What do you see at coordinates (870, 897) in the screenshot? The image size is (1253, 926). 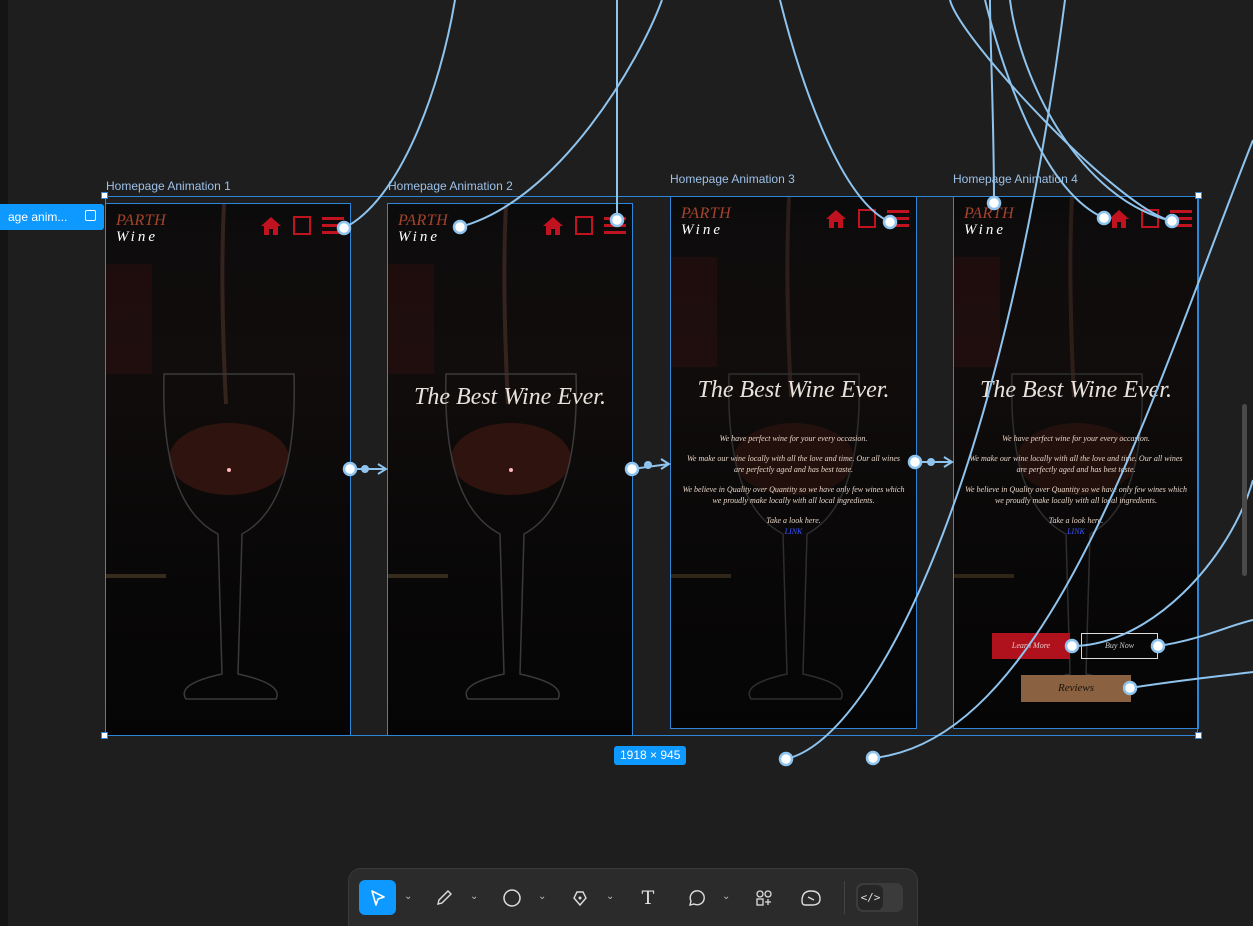 I see `code-icon: </>` at bounding box center [870, 897].